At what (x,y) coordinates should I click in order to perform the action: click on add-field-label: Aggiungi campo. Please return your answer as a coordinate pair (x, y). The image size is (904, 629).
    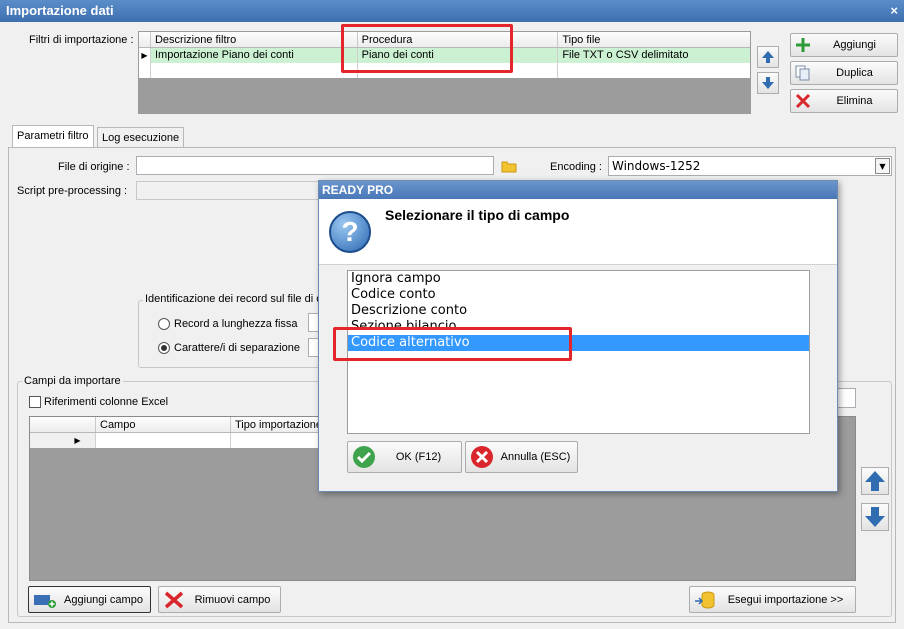
    Looking at the image, I should click on (103, 599).